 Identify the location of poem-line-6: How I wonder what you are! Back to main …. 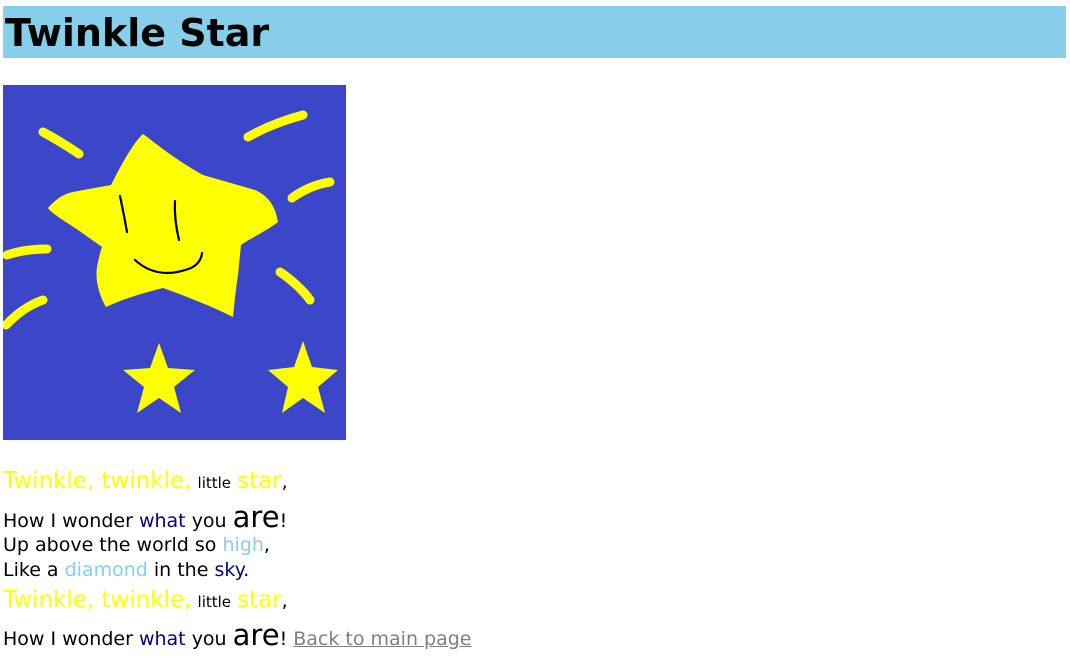
(533, 633).